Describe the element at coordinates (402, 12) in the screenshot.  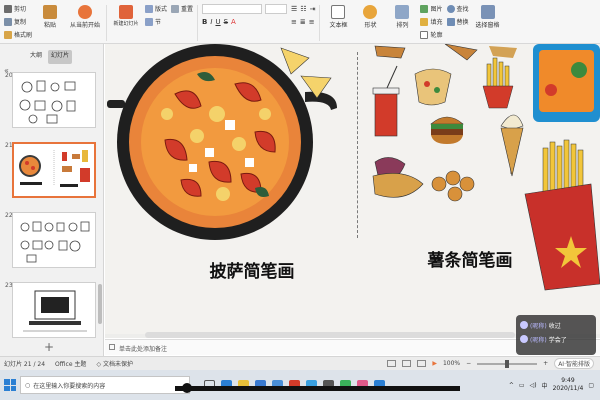
I see `arrange-icon` at that location.